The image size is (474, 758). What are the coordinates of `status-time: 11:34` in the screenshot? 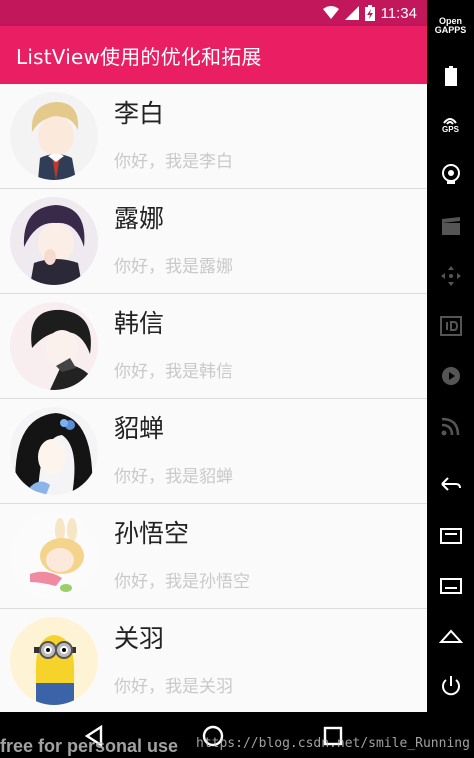 It's located at (398, 13).